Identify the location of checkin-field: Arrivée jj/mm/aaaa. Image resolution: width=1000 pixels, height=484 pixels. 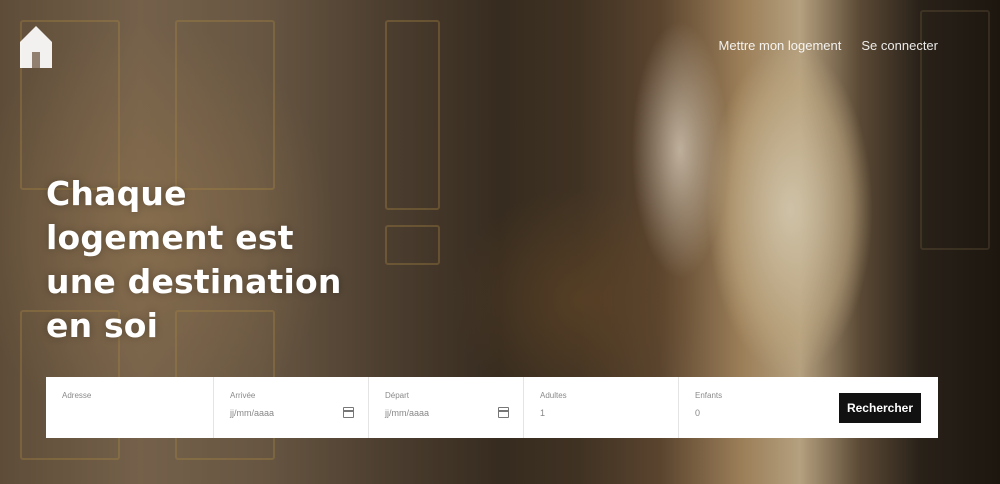
(291, 407).